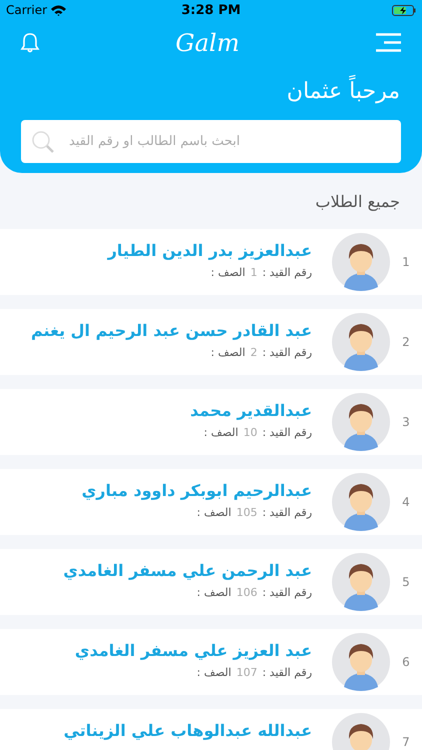 This screenshot has height=750, width=422. Describe the element at coordinates (250, 432) in the screenshot. I see `id-value: 10` at that location.